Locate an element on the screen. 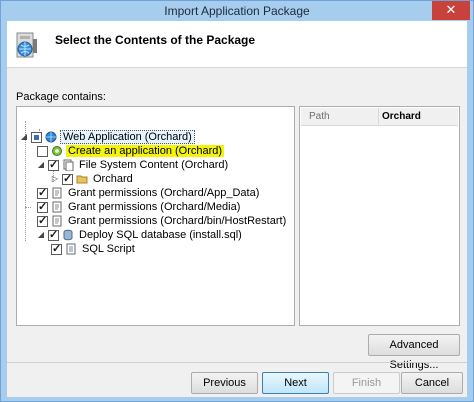 This screenshot has height=402, width=474. next-label: Next is located at coordinates (295, 383).